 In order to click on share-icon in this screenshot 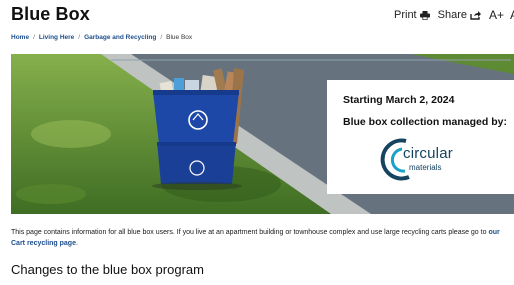, I will do `click(475, 15)`.